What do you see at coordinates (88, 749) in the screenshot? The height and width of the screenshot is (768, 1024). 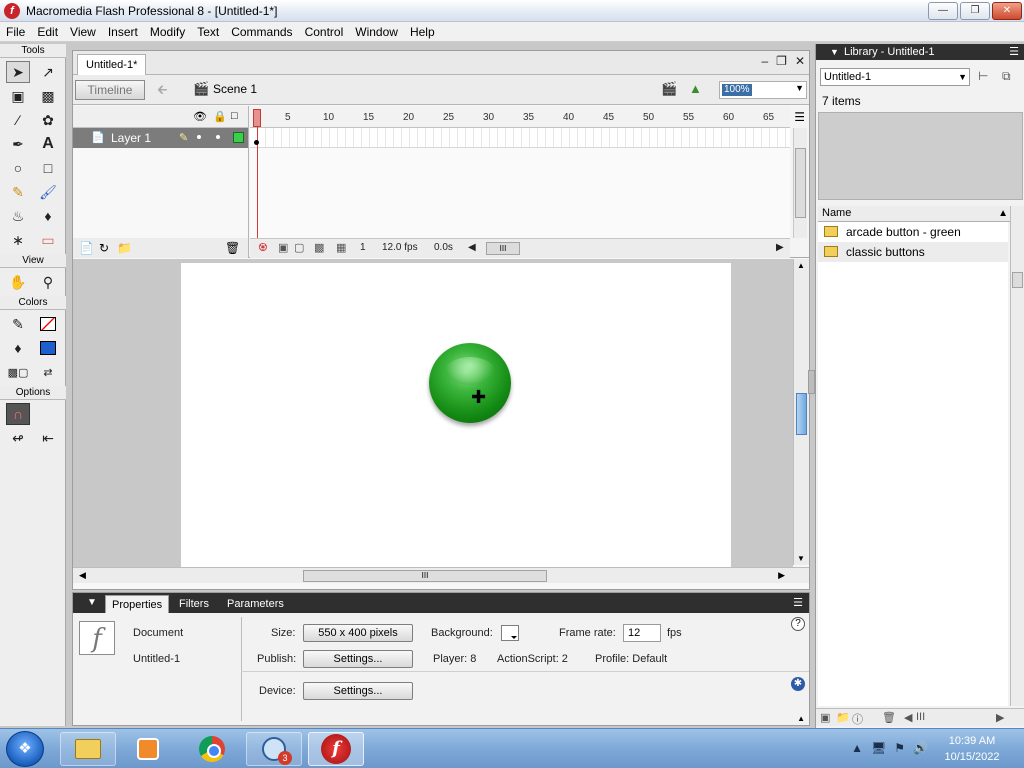 I see `taskbar-explorer` at bounding box center [88, 749].